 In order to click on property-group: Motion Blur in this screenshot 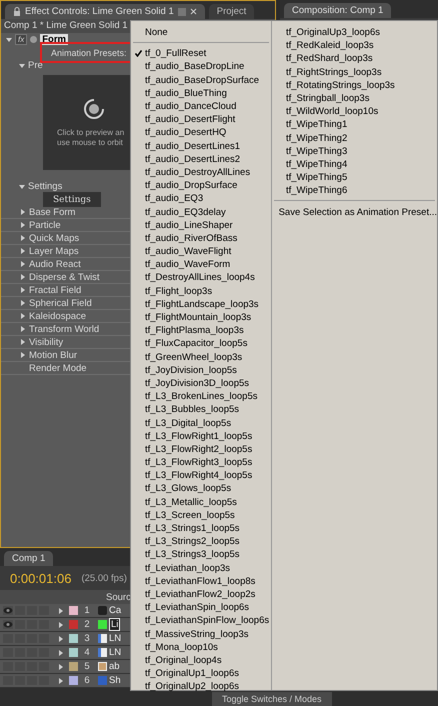, I will do `click(53, 355)`.